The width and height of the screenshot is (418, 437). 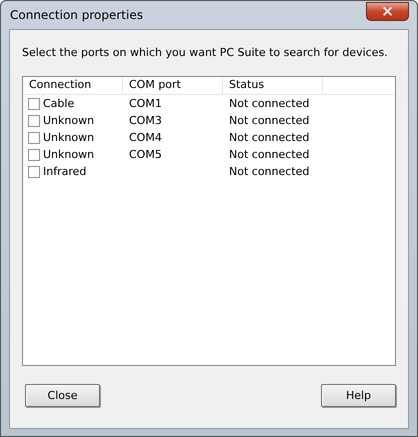 I want to click on instruction-text: Select the ports on which you want PC Suite to search for devices., so click(x=205, y=53).